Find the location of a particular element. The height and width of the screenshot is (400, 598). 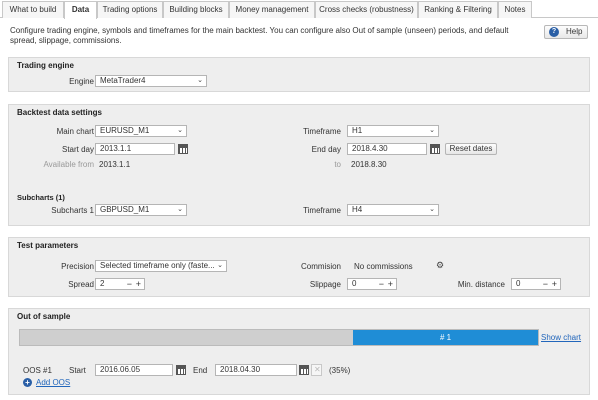

min-distance-label: Min. distance is located at coordinates (481, 284).